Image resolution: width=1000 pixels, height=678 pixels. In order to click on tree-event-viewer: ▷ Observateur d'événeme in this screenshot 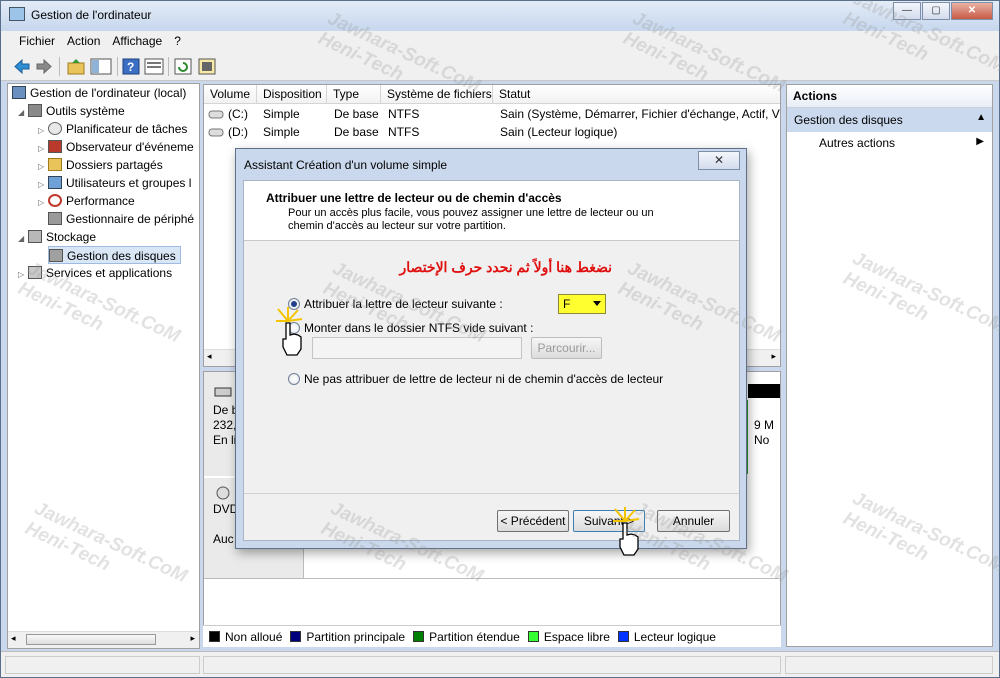, I will do `click(116, 147)`.